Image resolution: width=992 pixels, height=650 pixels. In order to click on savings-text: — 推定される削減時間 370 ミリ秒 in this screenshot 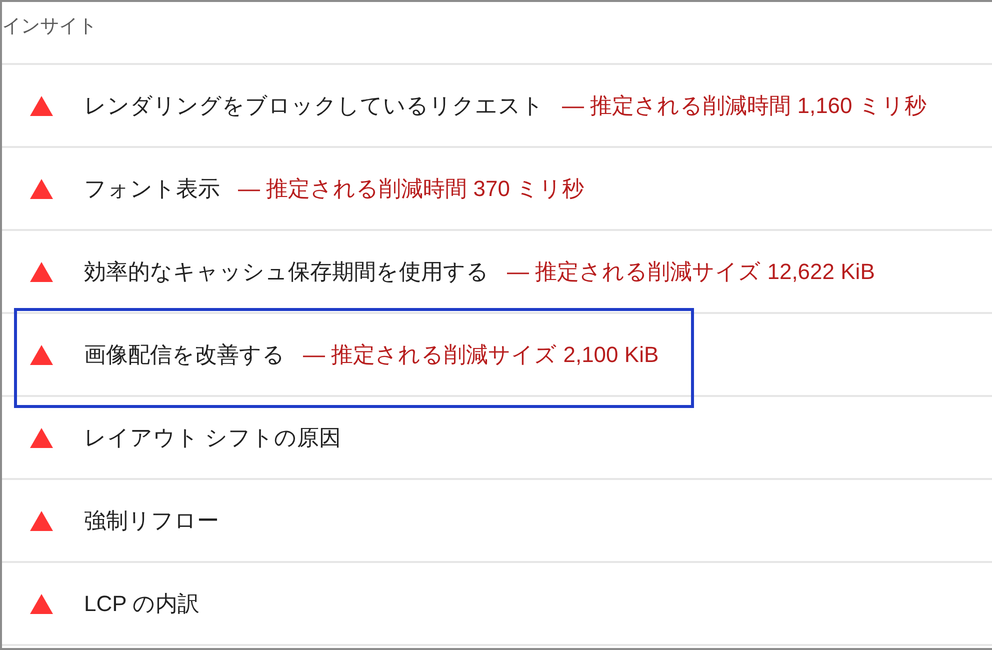, I will do `click(411, 188)`.